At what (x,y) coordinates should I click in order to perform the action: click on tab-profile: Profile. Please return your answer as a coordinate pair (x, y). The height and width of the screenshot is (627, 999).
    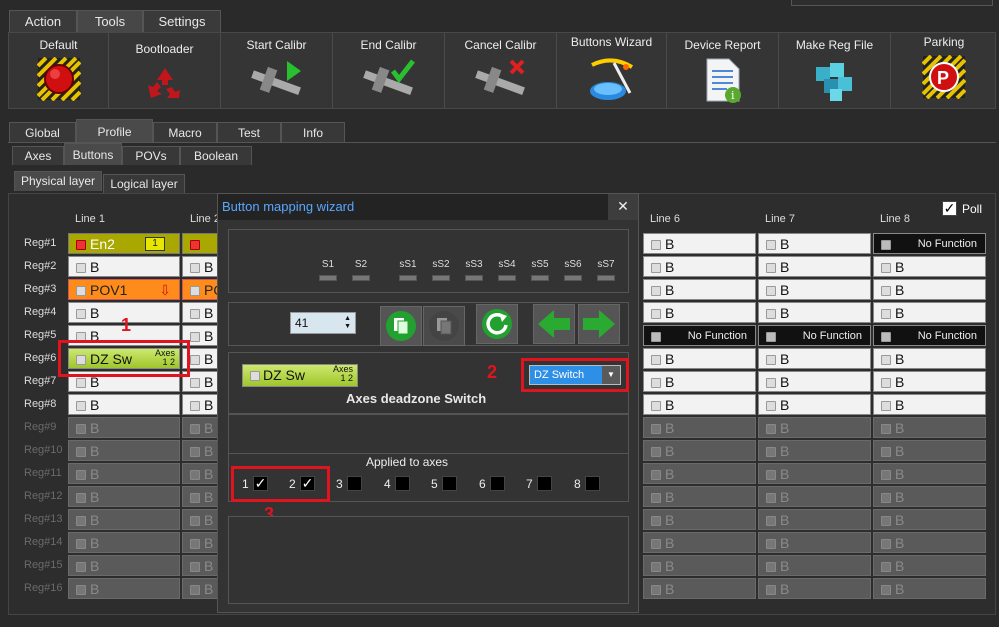
    Looking at the image, I should click on (114, 131).